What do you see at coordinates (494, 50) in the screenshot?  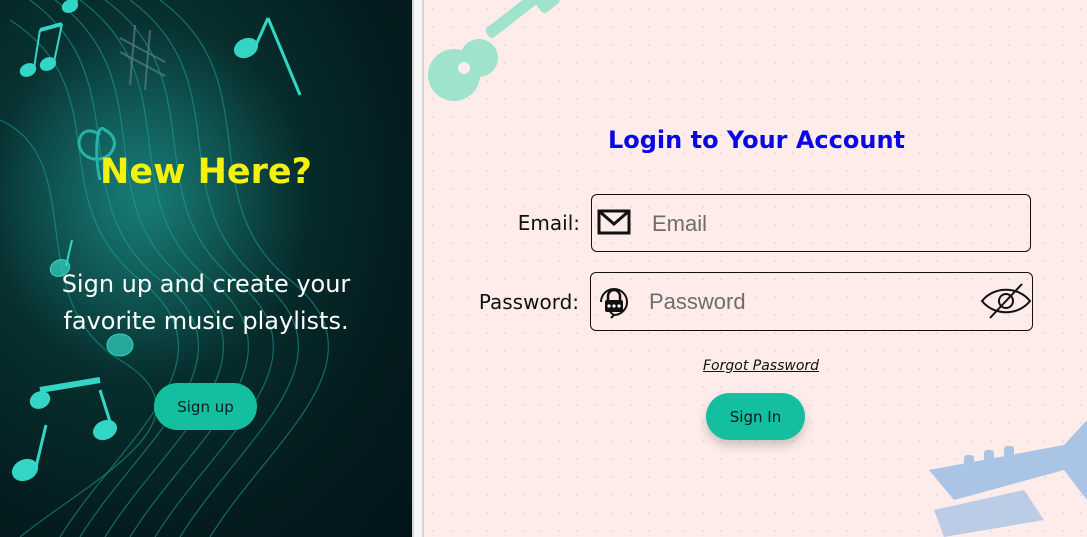 I see `guitar-icon` at bounding box center [494, 50].